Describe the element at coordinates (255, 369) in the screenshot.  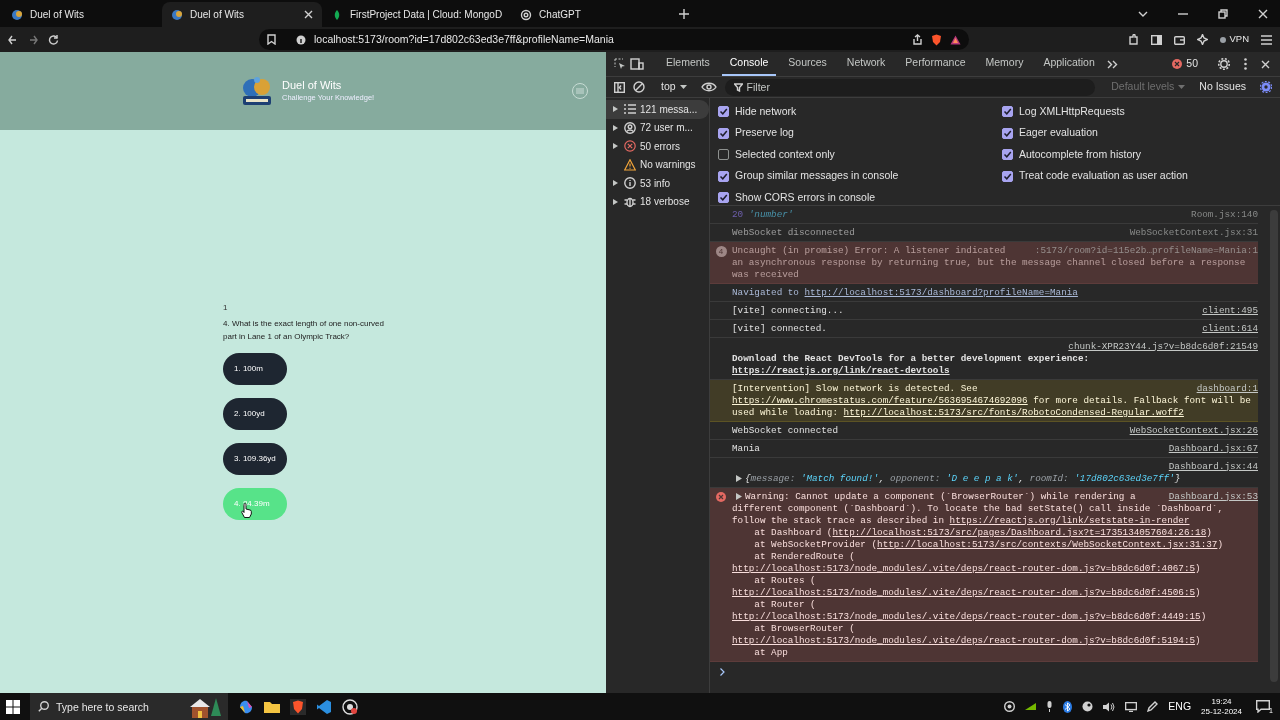
I see `answer-button: 1. 100m` at that location.